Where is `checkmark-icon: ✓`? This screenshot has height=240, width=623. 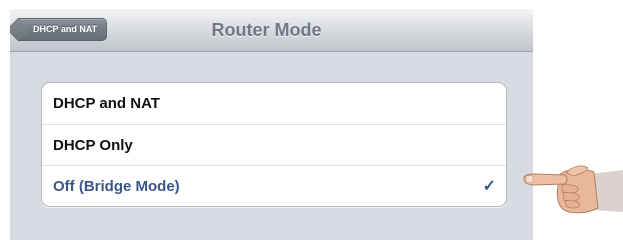
checkmark-icon: ✓ is located at coordinates (489, 186).